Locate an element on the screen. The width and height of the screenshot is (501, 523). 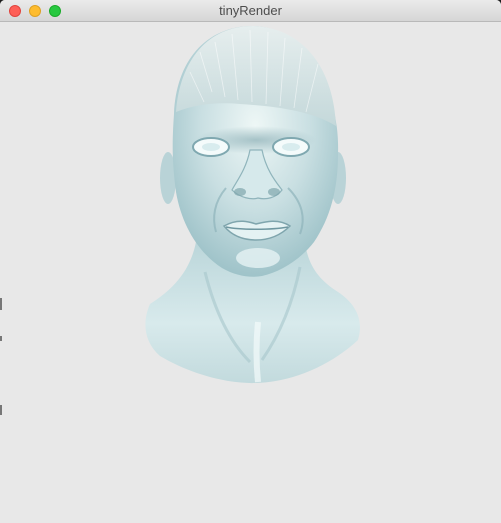
window-title: tinyRender is located at coordinates (250, 10).